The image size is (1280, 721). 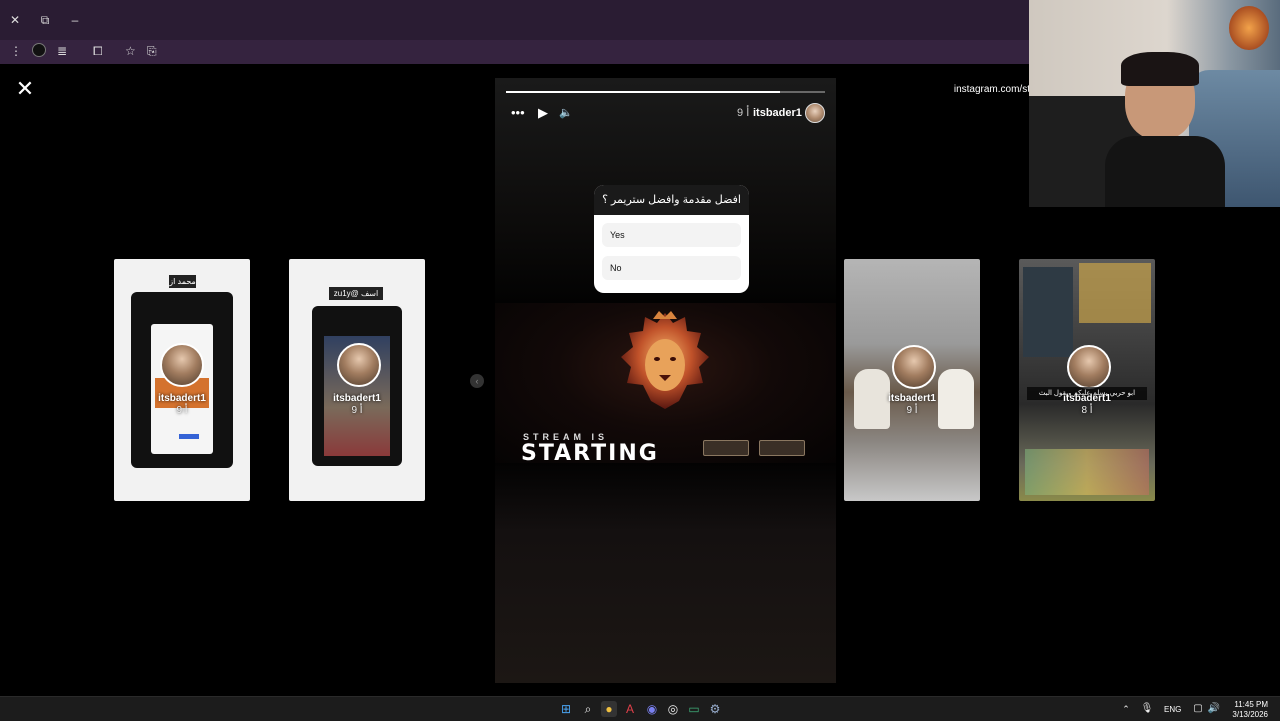 What do you see at coordinates (1147, 709) in the screenshot?
I see `microphone-icon: 🎙` at bounding box center [1147, 709].